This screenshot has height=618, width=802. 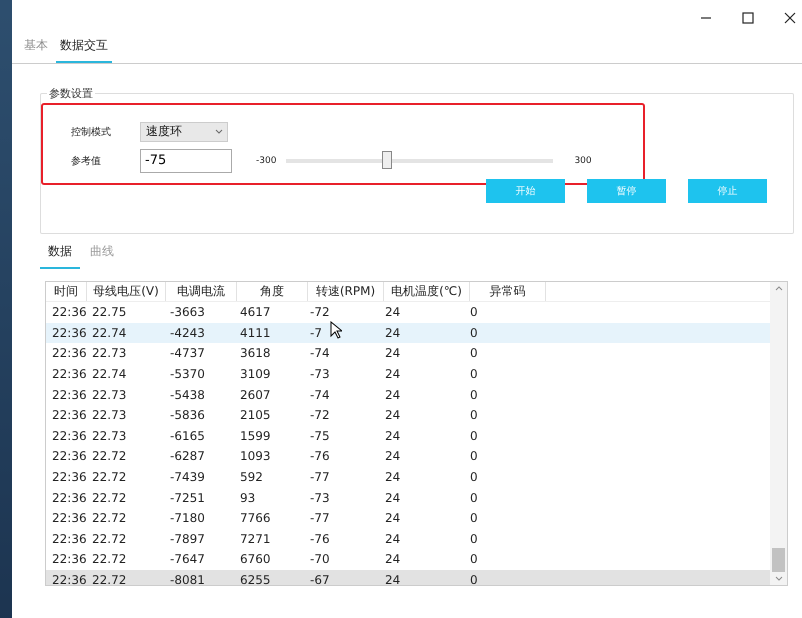 What do you see at coordinates (427, 291) in the screenshot?
I see `column-header: 电机温度(℃)` at bounding box center [427, 291].